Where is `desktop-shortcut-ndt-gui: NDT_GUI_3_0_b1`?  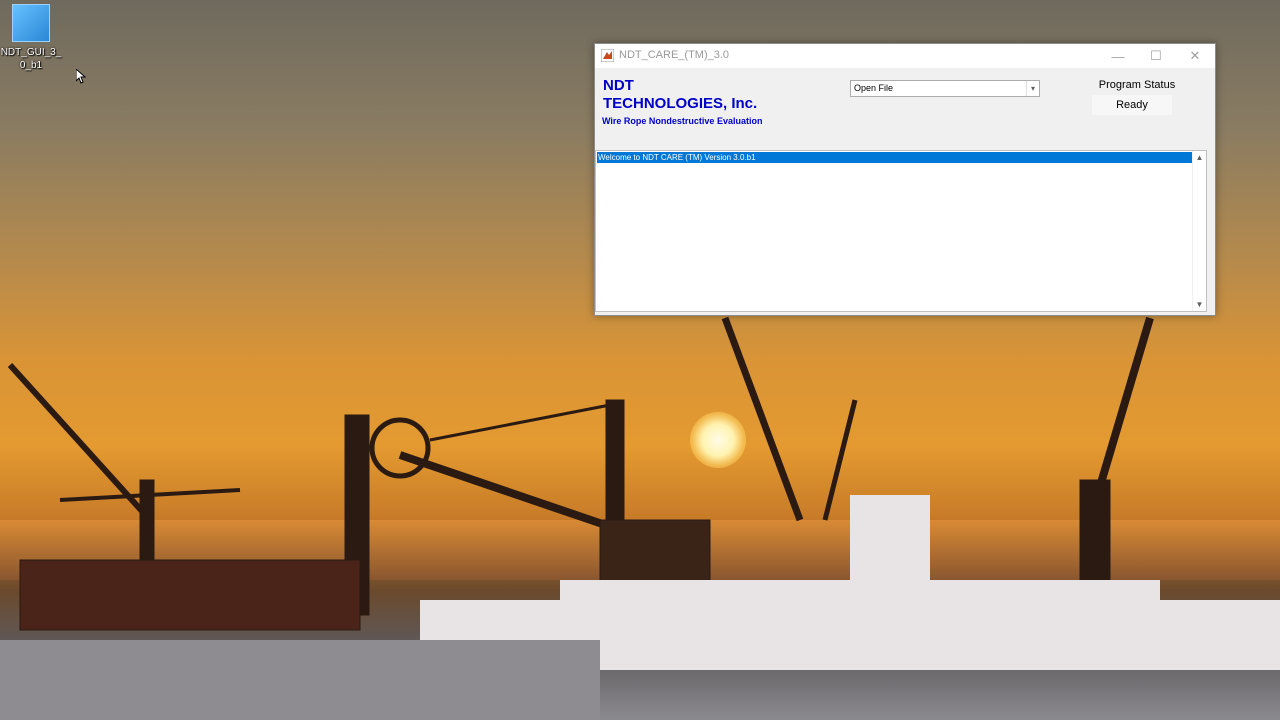 desktop-shortcut-ndt-gui: NDT_GUI_3_0_b1 is located at coordinates (31, 38).